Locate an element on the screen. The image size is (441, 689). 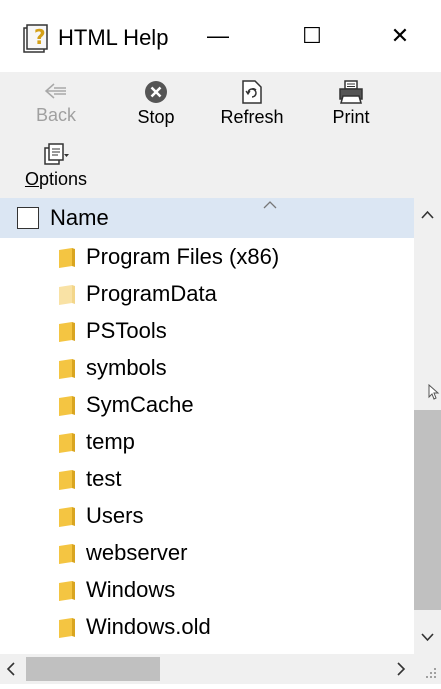
name-column-header: Name is located at coordinates (79, 218).